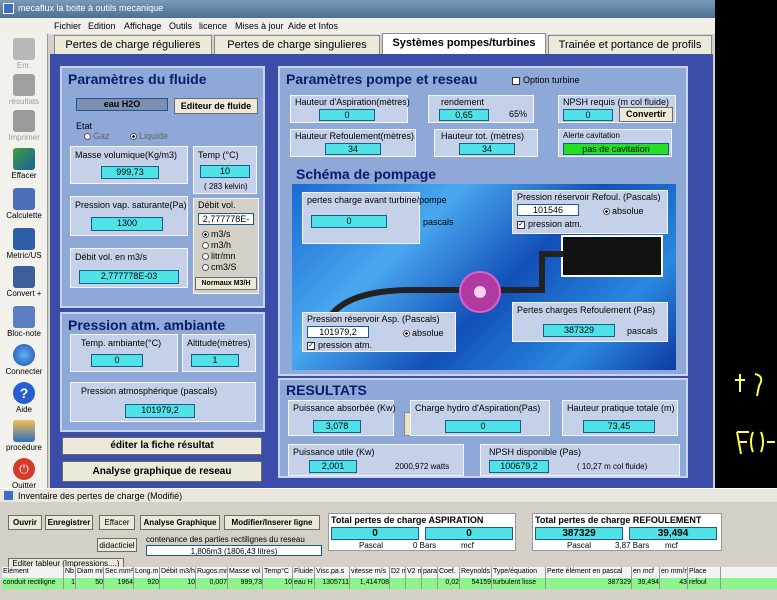 The height and width of the screenshot is (600, 777). Describe the element at coordinates (216, 245) in the screenshot. I see `unit-m3h: m3/h` at that location.